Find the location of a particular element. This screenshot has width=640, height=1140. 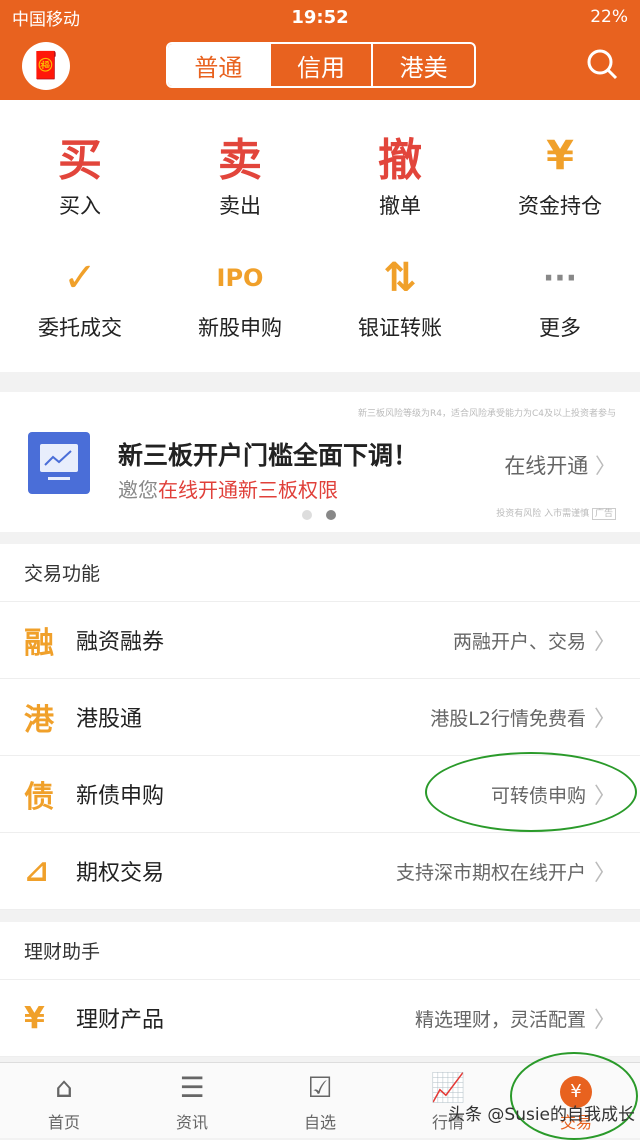

disclaimer: 投资有风险 入市需谨慎 广告 is located at coordinates (556, 513).